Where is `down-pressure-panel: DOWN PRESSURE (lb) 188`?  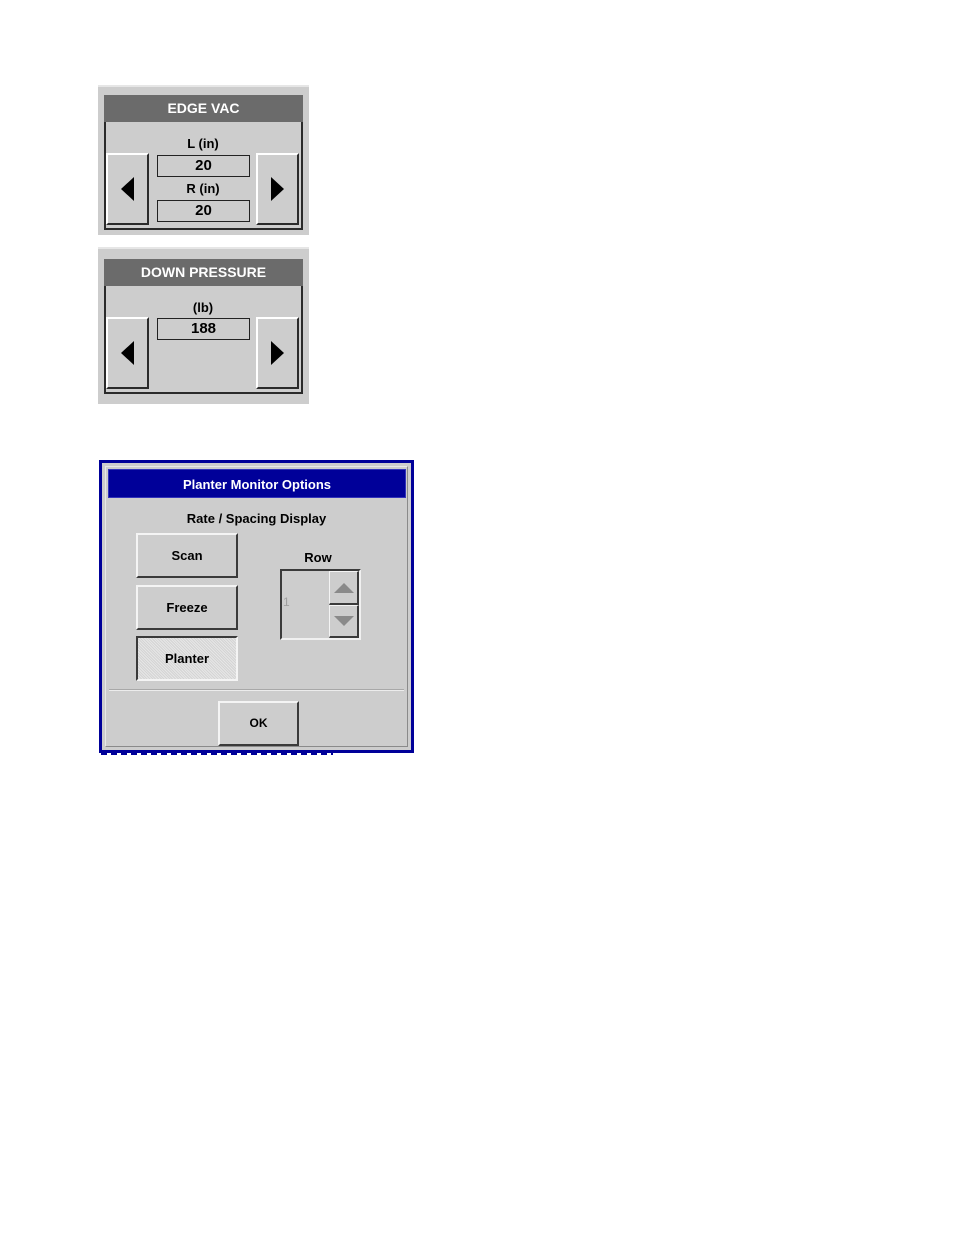 down-pressure-panel: DOWN PRESSURE (lb) 188 is located at coordinates (203, 325).